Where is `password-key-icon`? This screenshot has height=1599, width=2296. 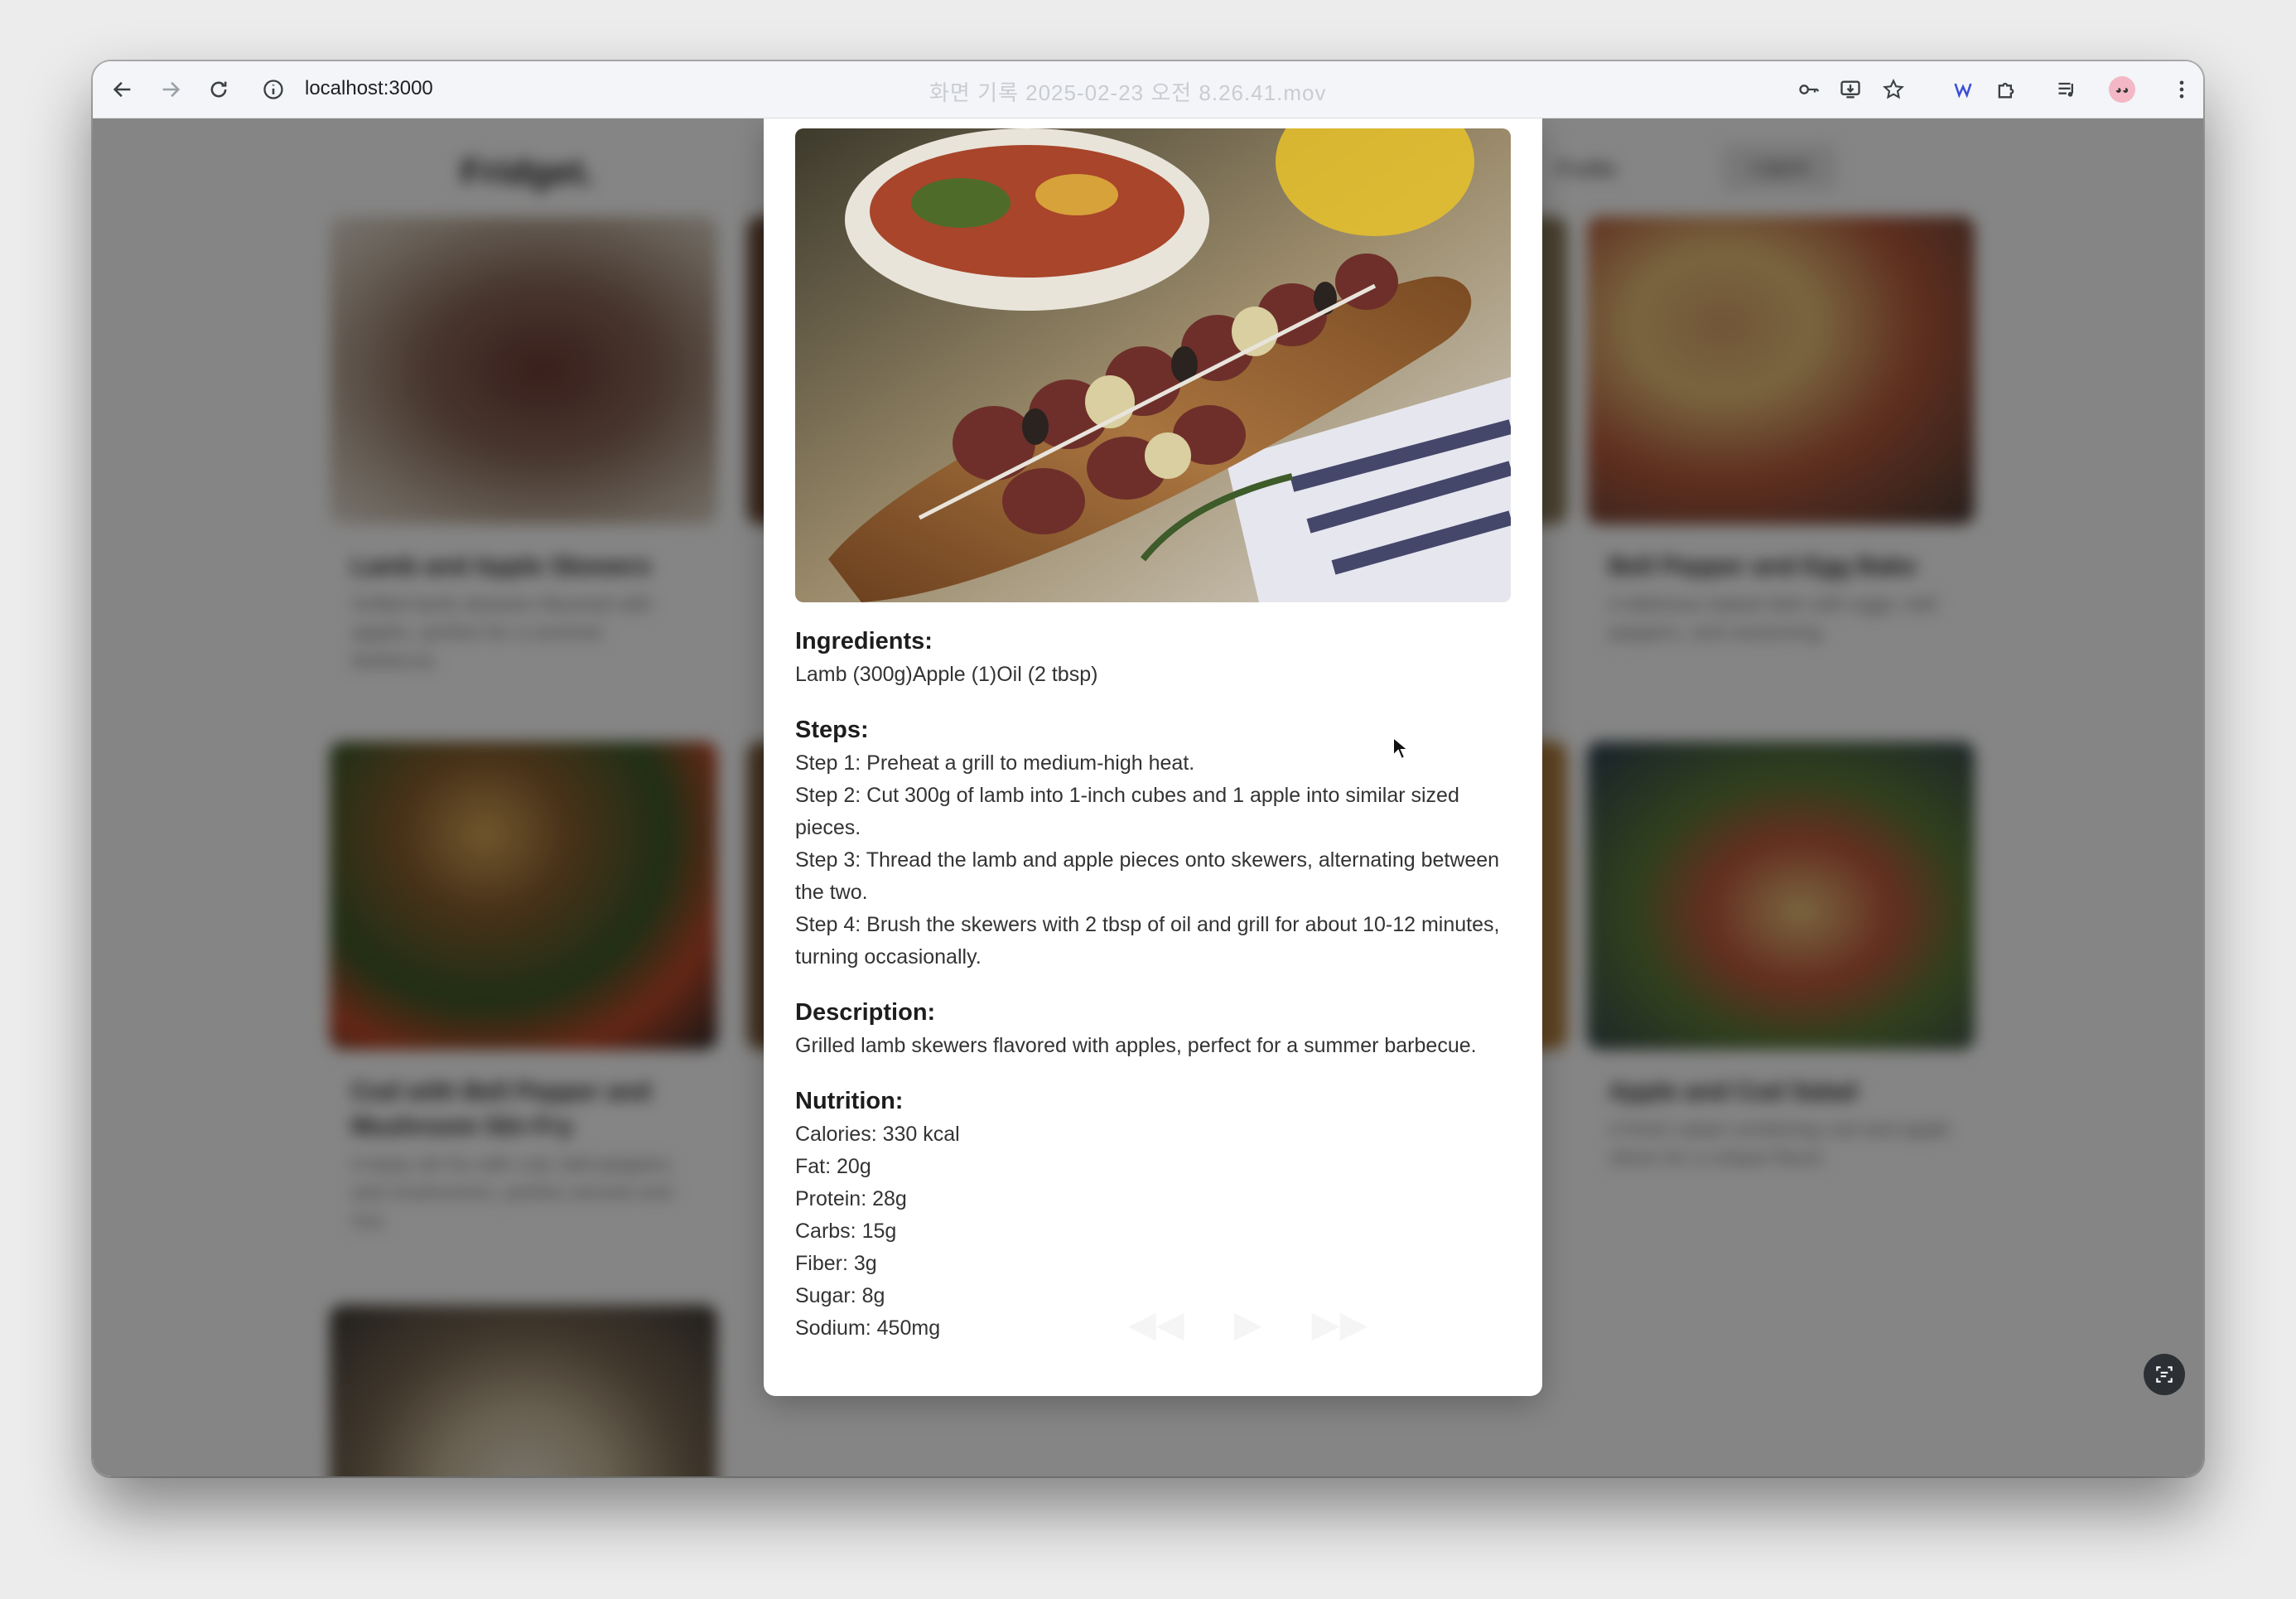 password-key-icon is located at coordinates (1809, 89).